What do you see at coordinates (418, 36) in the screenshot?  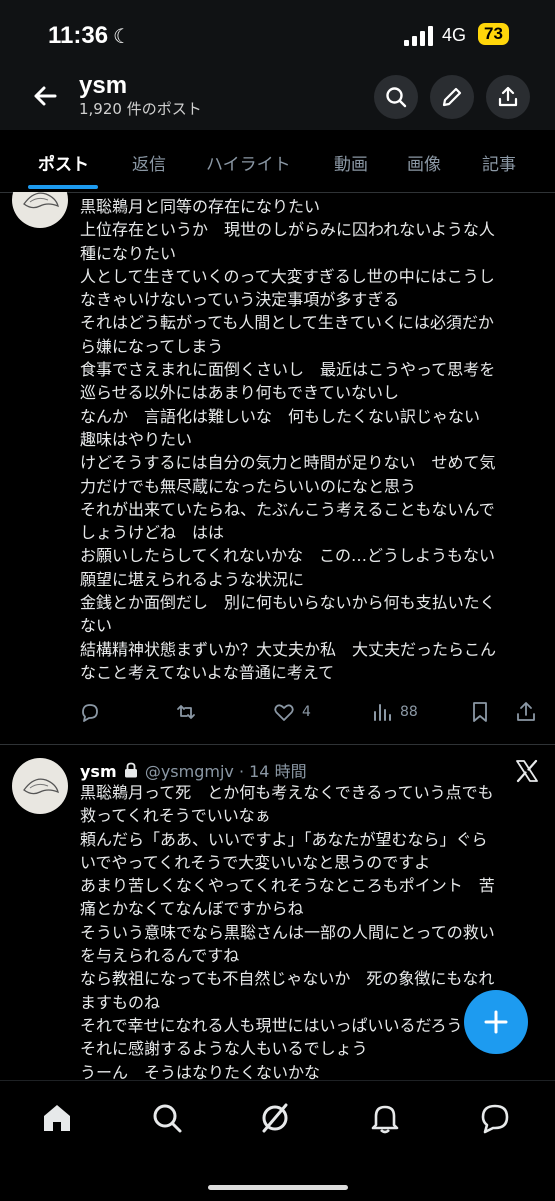 I see `signal-icon` at bounding box center [418, 36].